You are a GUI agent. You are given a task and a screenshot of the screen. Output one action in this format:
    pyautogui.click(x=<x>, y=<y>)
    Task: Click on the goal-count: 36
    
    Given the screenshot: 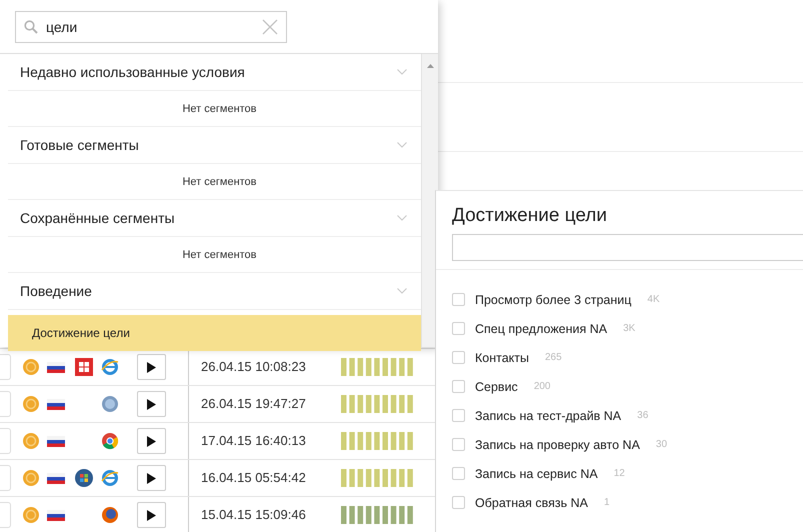 What is the action you would take?
    pyautogui.click(x=642, y=415)
    